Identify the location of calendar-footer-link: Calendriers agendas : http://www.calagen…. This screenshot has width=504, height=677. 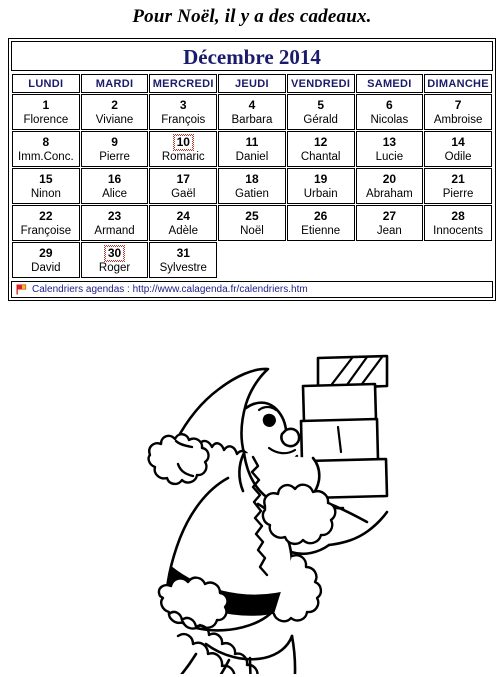
(170, 289).